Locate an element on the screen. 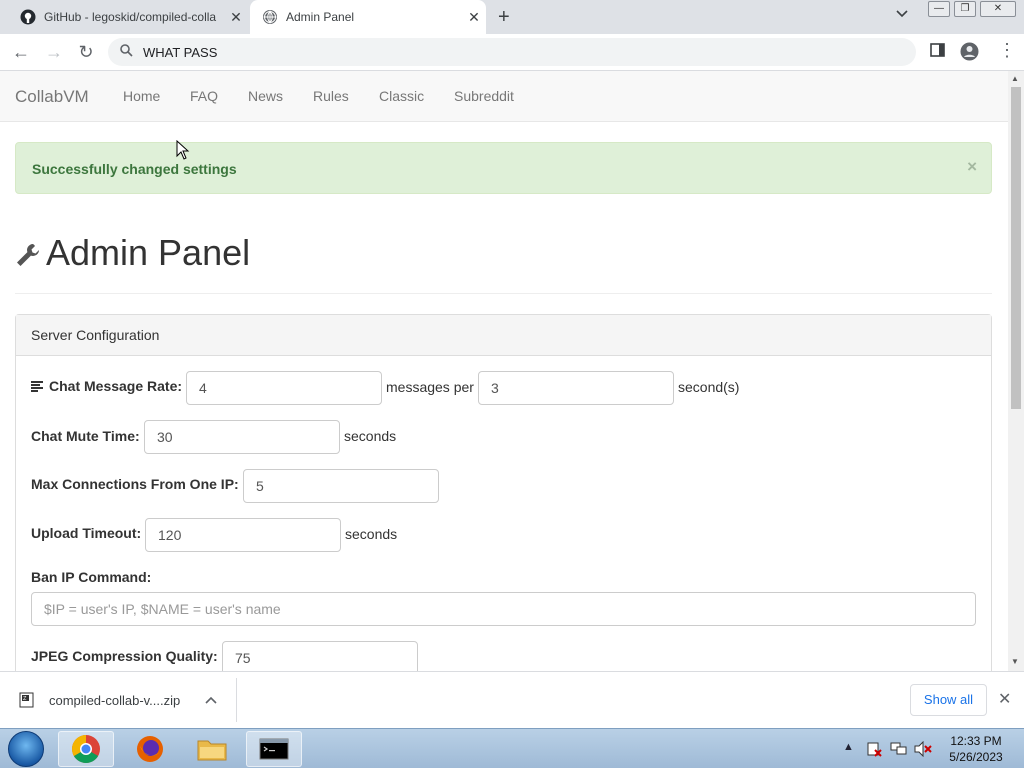 This screenshot has width=1024, height=768. menu-icon: ⋮ is located at coordinates (1007, 50).